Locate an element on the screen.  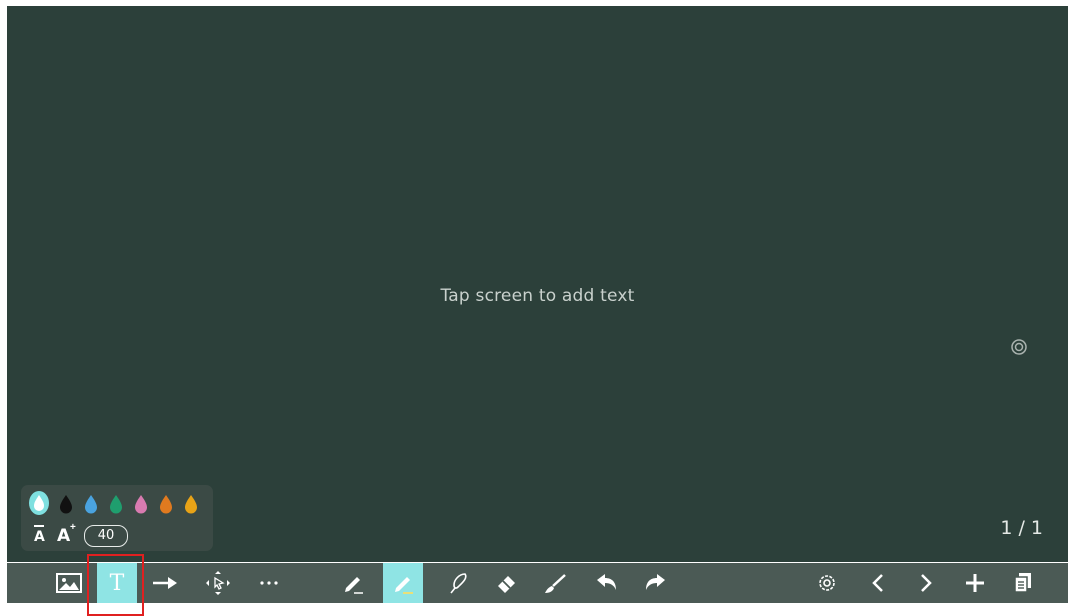
color-blue-icon is located at coordinates (91, 504).